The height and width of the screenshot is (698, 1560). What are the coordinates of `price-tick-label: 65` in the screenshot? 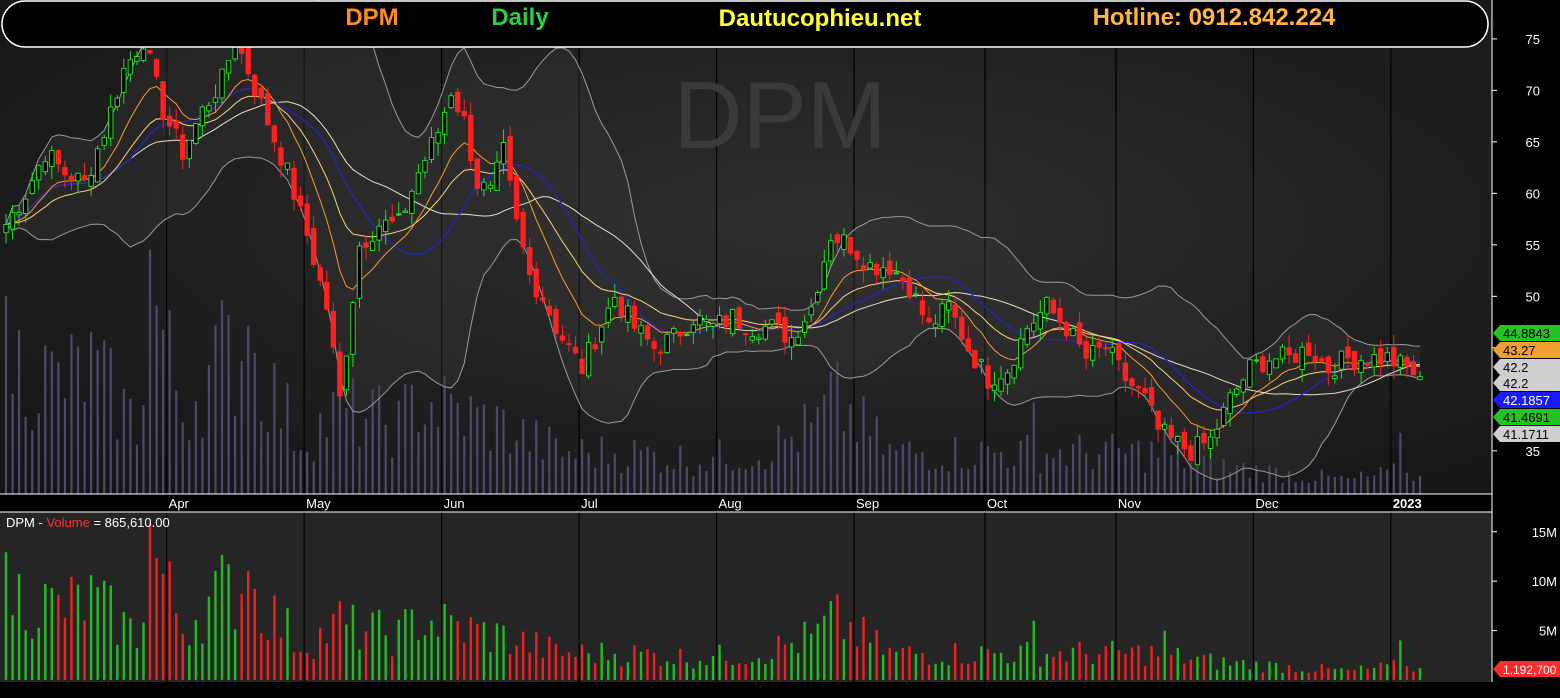 It's located at (1533, 142).